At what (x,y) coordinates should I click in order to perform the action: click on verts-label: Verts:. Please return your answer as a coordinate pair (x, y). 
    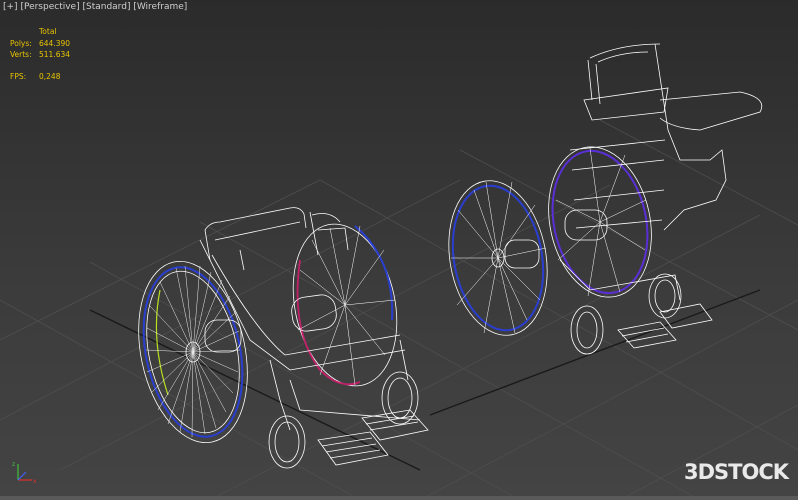
    Looking at the image, I should click on (21, 54).